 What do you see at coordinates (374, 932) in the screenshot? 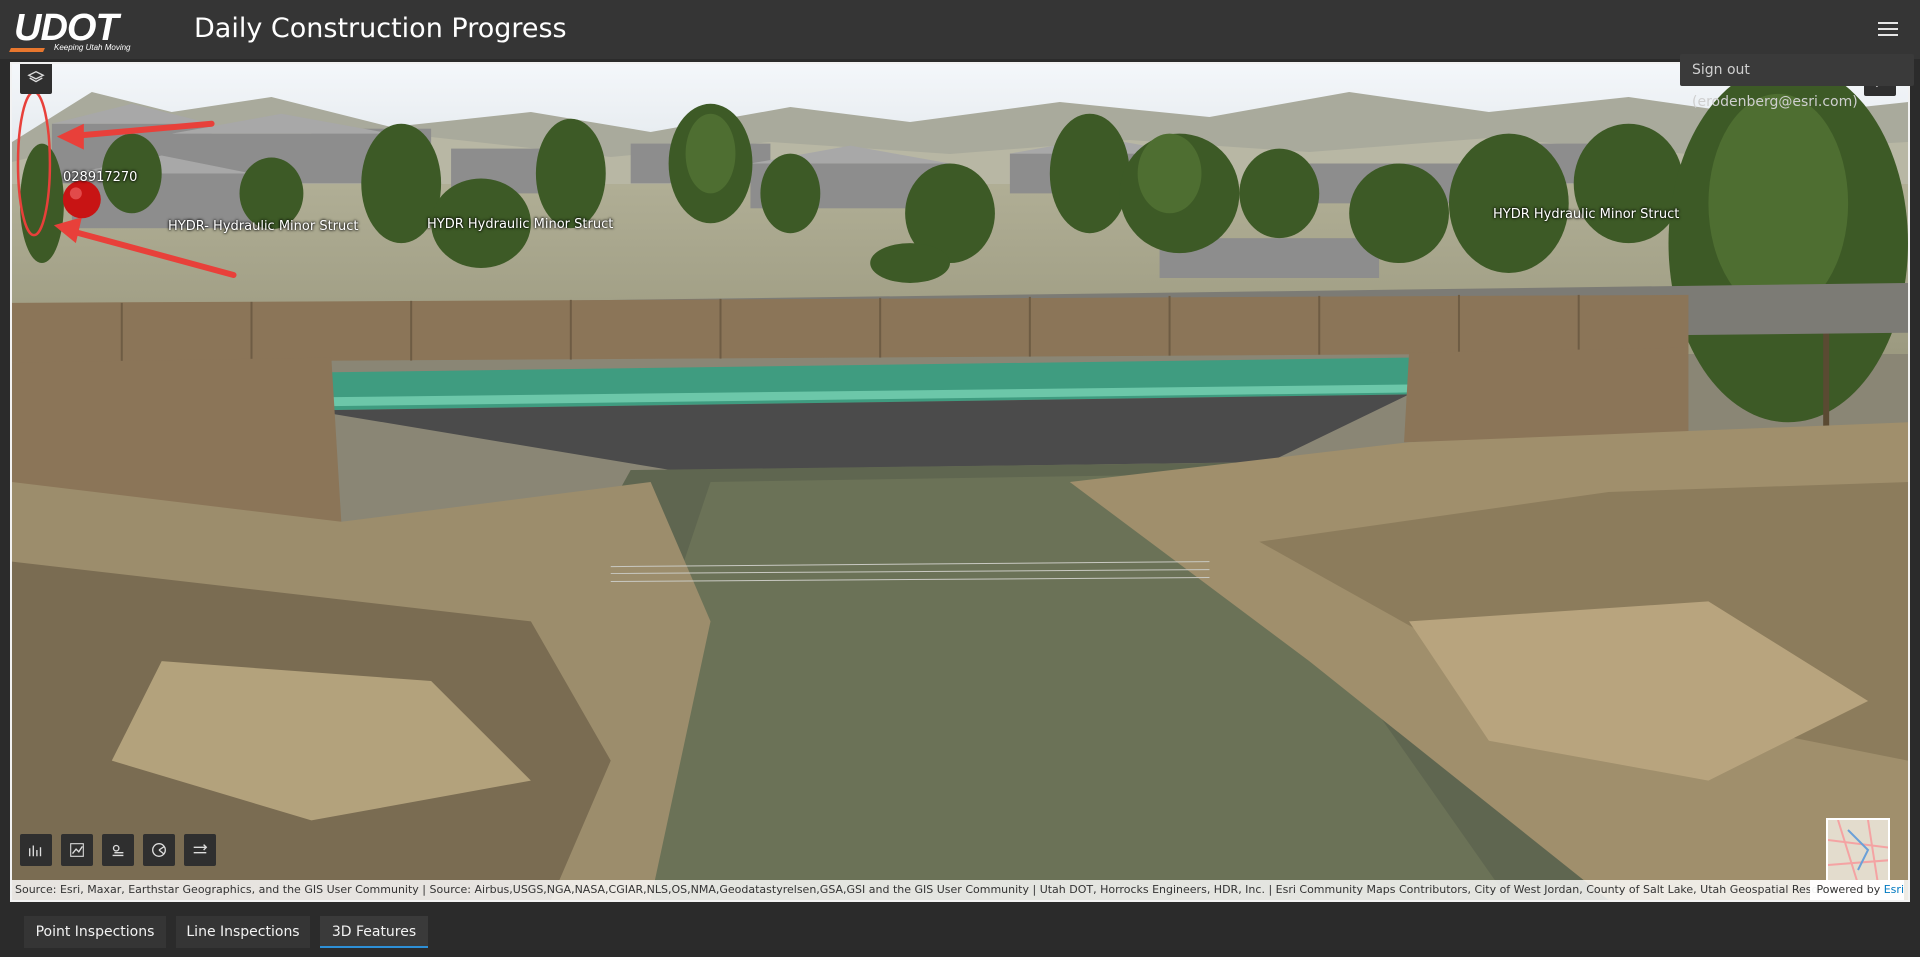
I see `tab-3d-features: 3D Features` at bounding box center [374, 932].